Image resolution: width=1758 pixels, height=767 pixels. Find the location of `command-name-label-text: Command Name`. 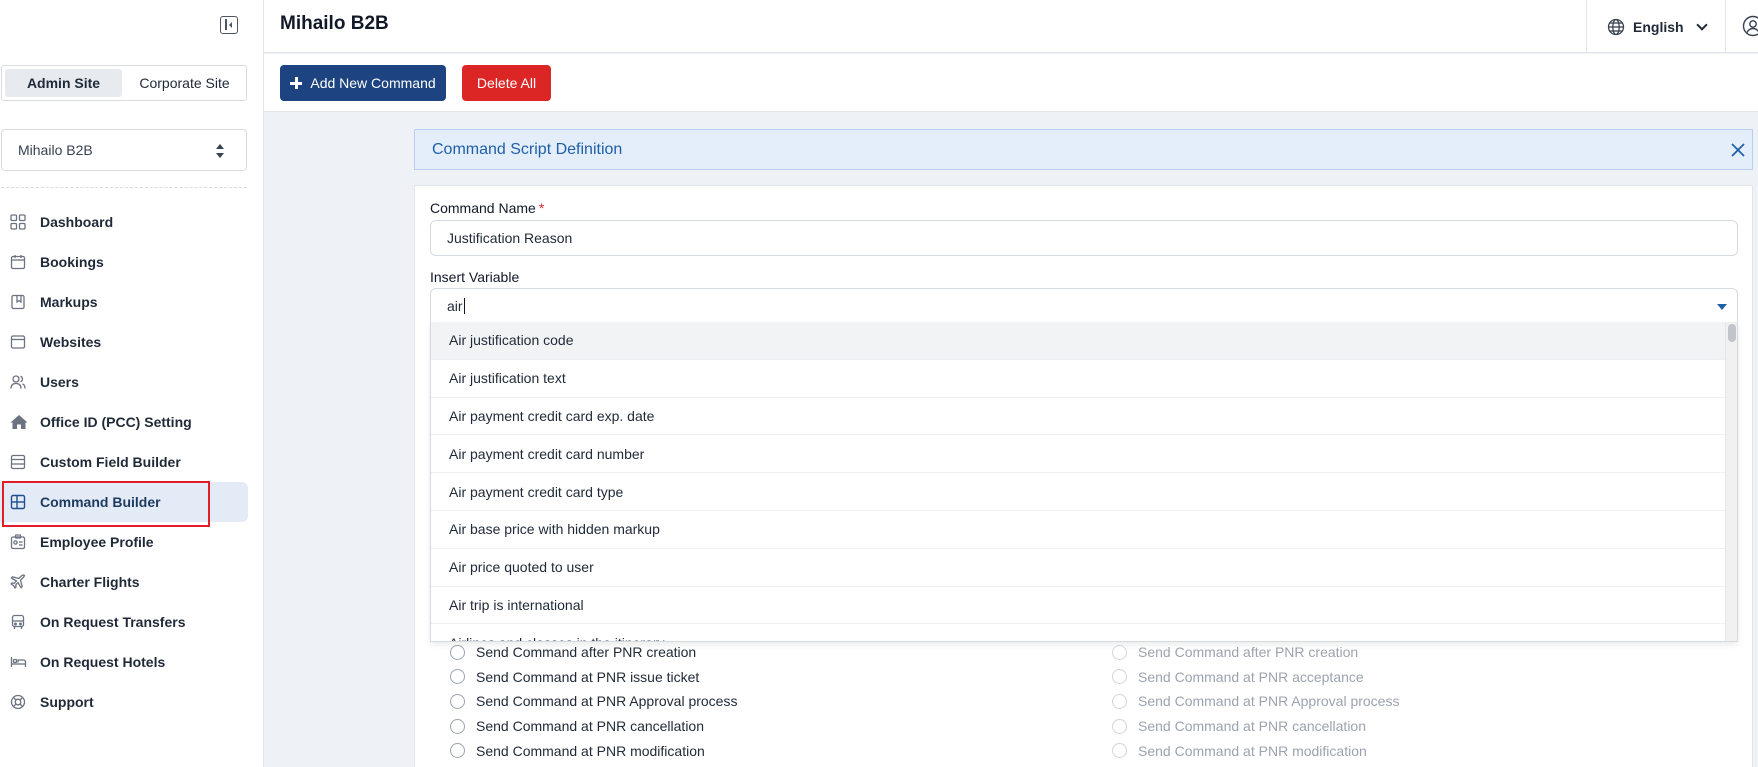

command-name-label-text: Command Name is located at coordinates (483, 208).